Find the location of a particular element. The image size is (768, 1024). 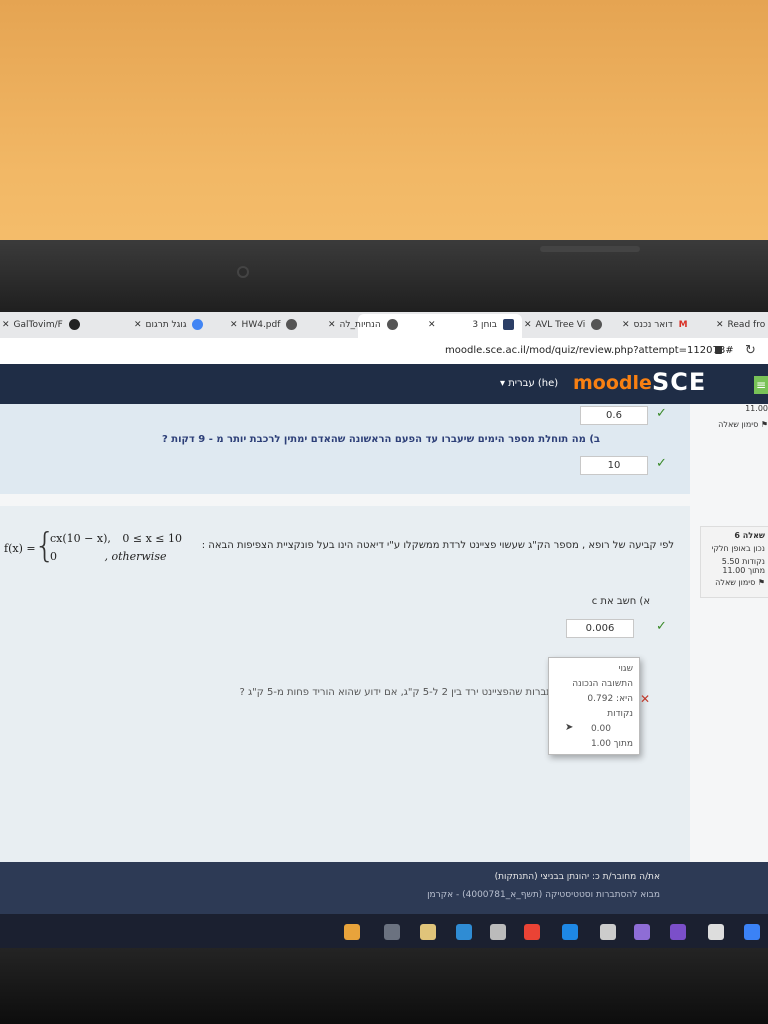

browser-tab: ✕ HW4.pdf is located at coordinates (264, 325).